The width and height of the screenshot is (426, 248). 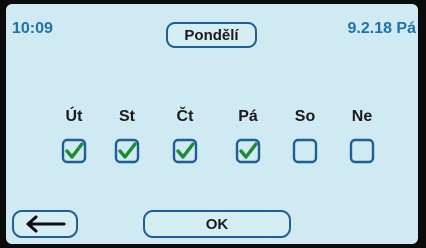 What do you see at coordinates (248, 136) in the screenshot?
I see `day-column-pa: Pá` at bounding box center [248, 136].